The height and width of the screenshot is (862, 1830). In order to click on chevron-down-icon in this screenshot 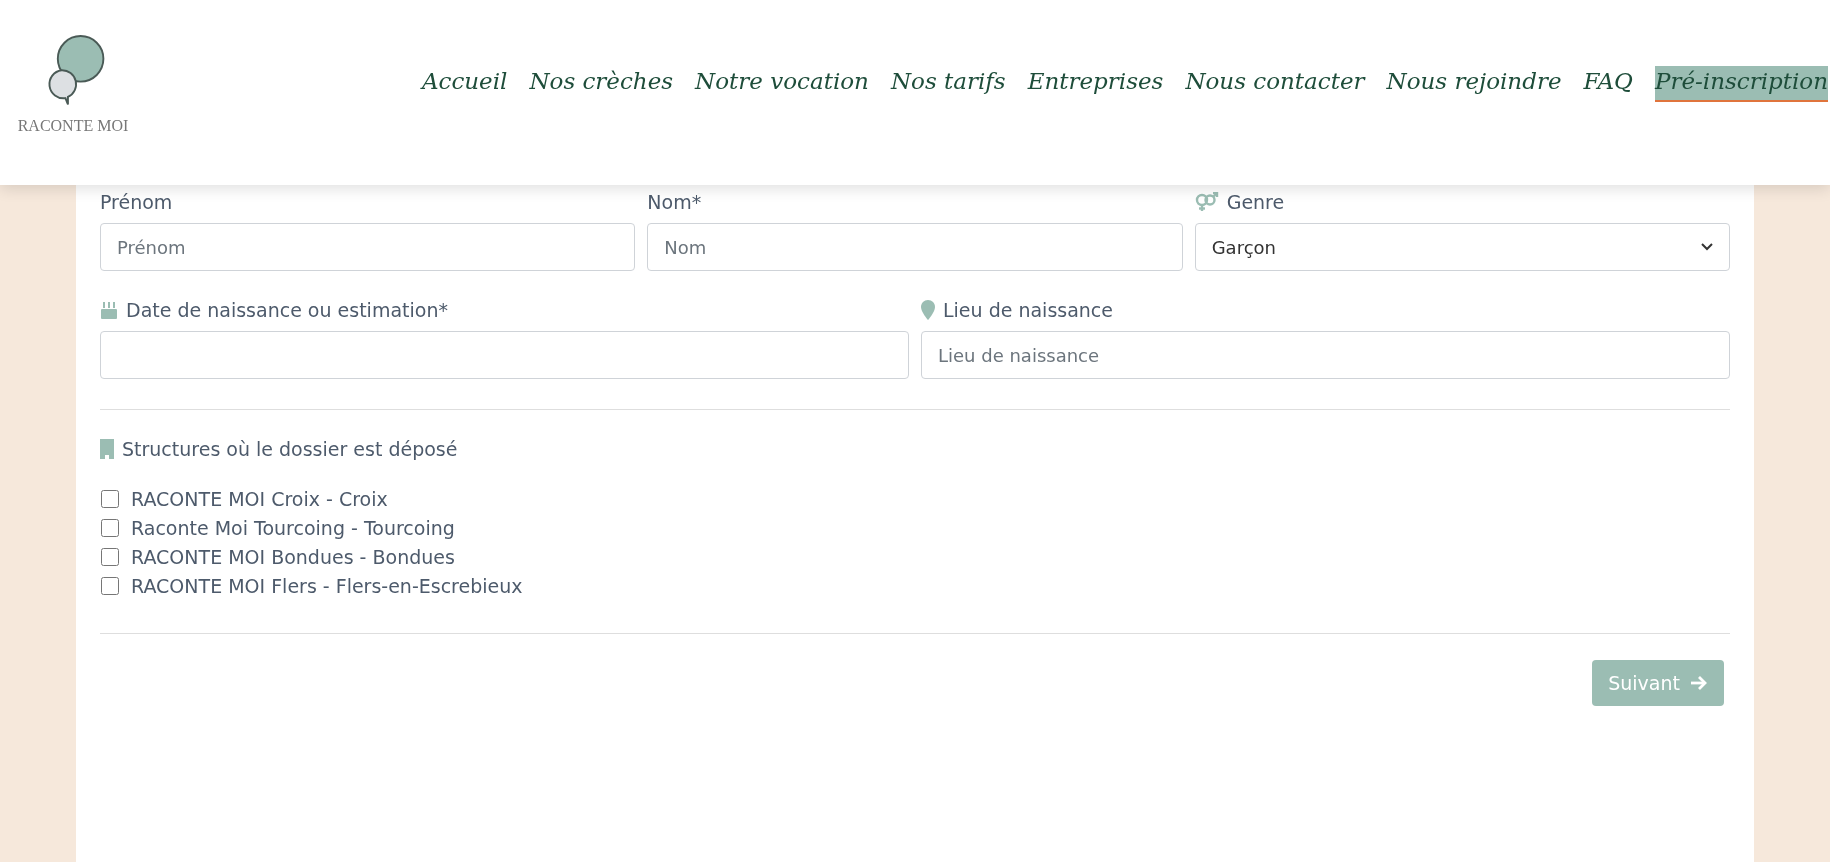, I will do `click(1707, 247)`.